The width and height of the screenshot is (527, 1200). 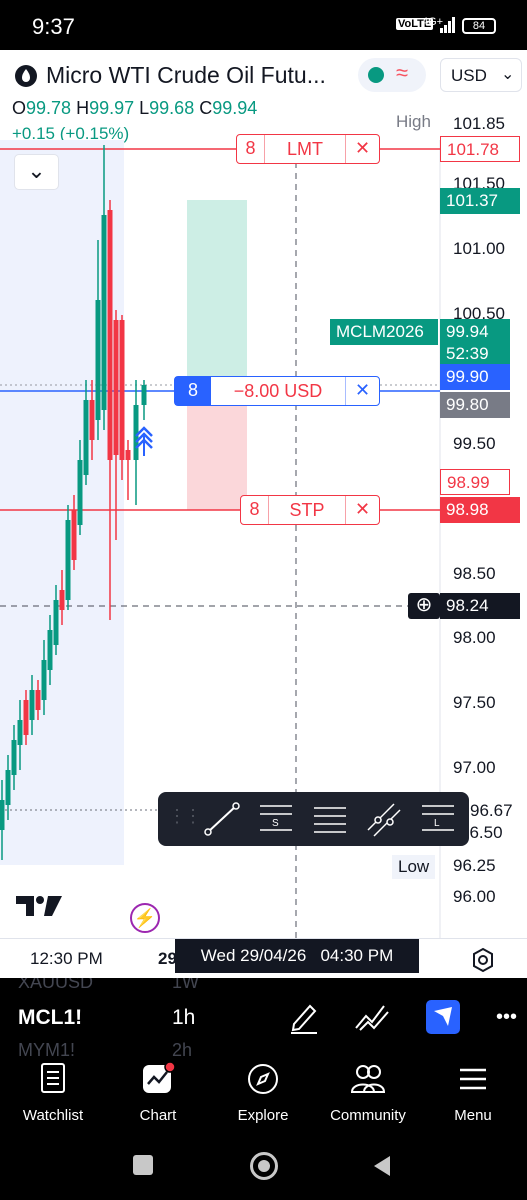 What do you see at coordinates (53, 1093) in the screenshot?
I see `nav-watchlist: Watchlist` at bounding box center [53, 1093].